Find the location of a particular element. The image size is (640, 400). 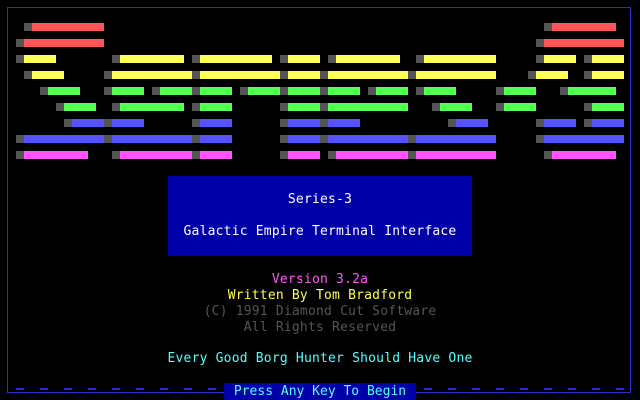

game-subtitle: Galactic Empire Terminal Interface is located at coordinates (320, 231).